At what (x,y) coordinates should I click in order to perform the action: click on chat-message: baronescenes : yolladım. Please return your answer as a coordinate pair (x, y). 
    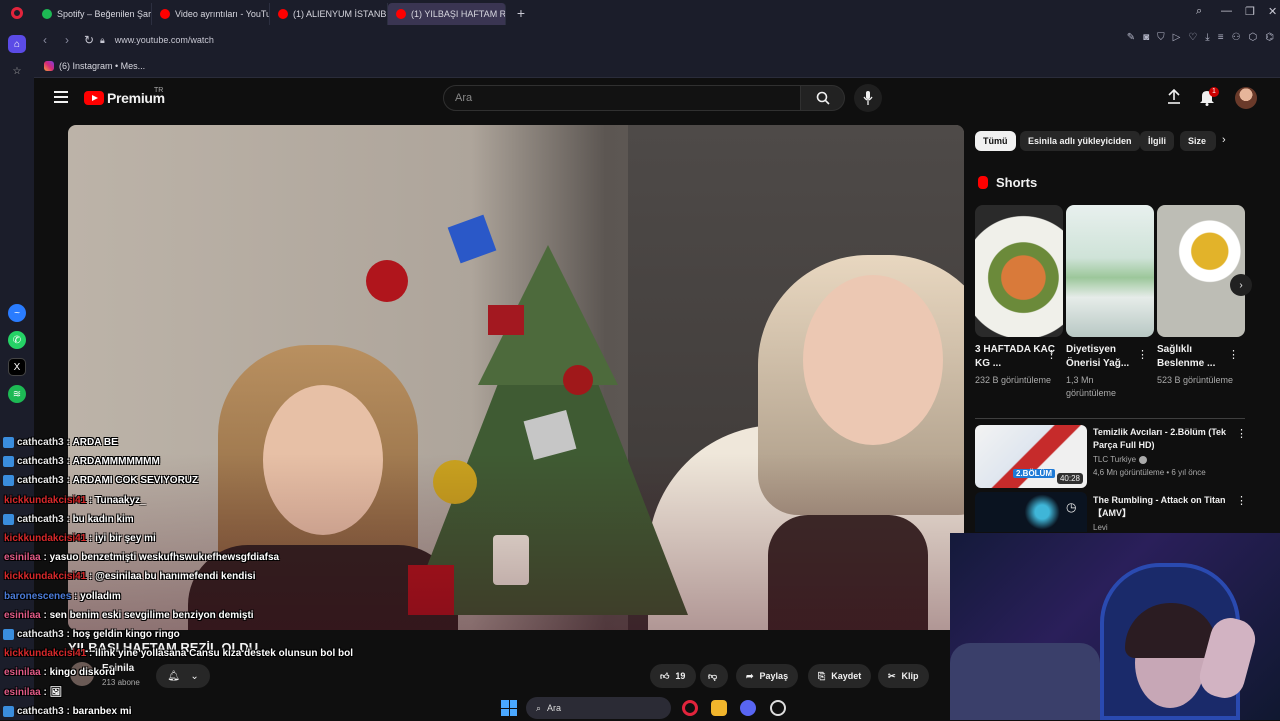
    Looking at the image, I should click on (200, 596).